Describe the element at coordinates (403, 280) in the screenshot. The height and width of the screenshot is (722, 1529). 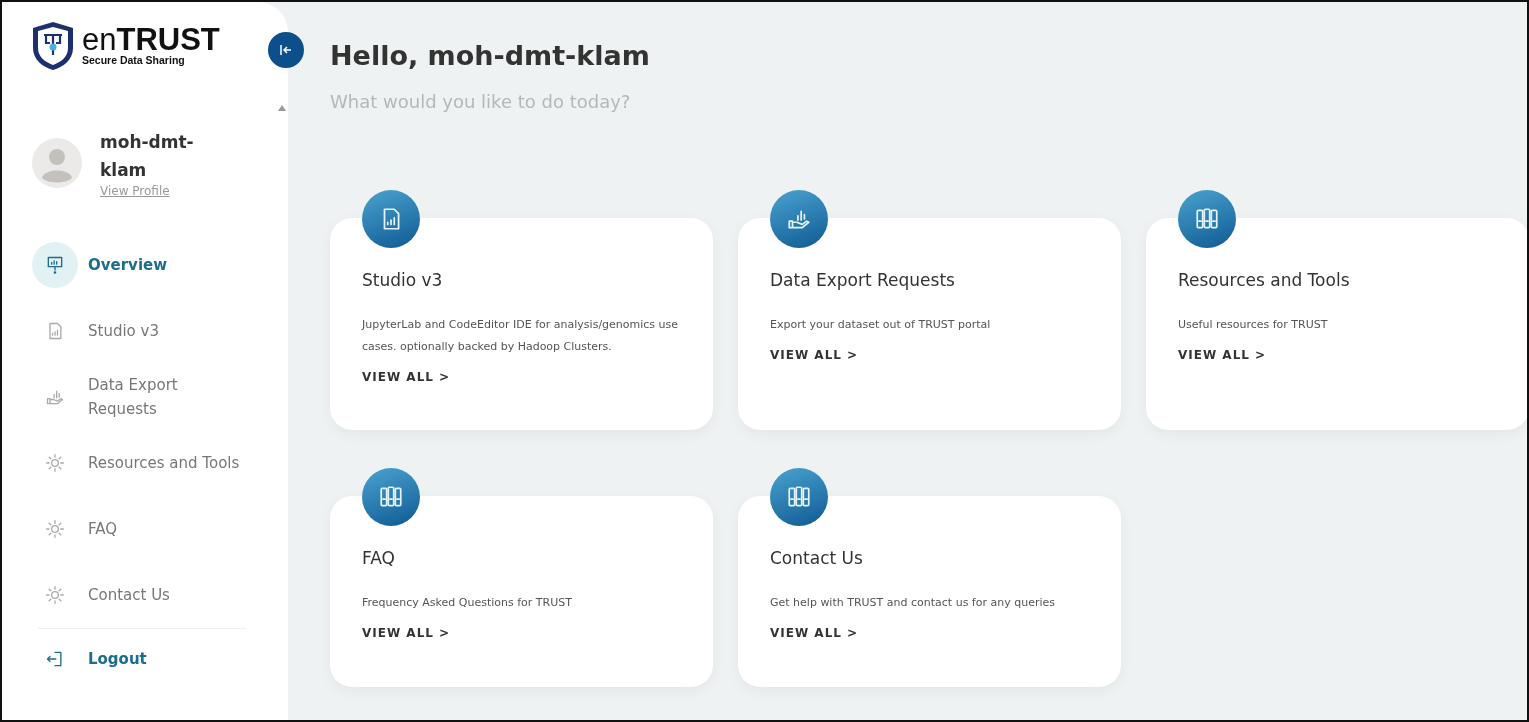
I see `card-title: Studio v3` at that location.